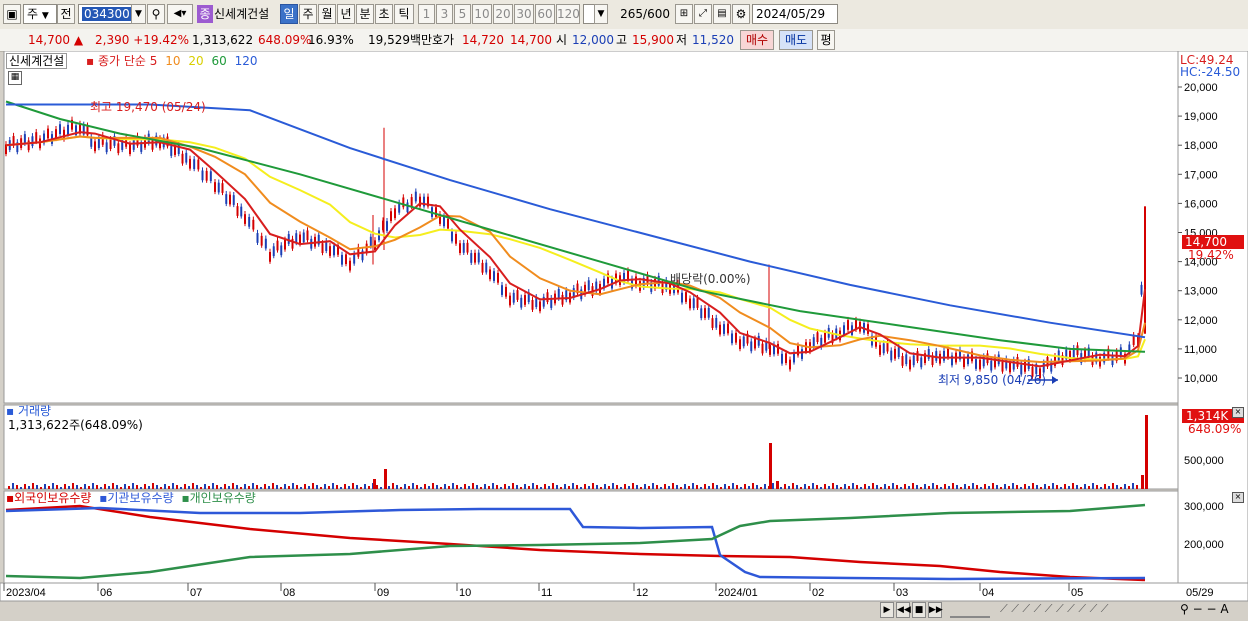 The width and height of the screenshot is (1248, 621). I want to click on fast-forward-icon: ▶▶, so click(935, 610).